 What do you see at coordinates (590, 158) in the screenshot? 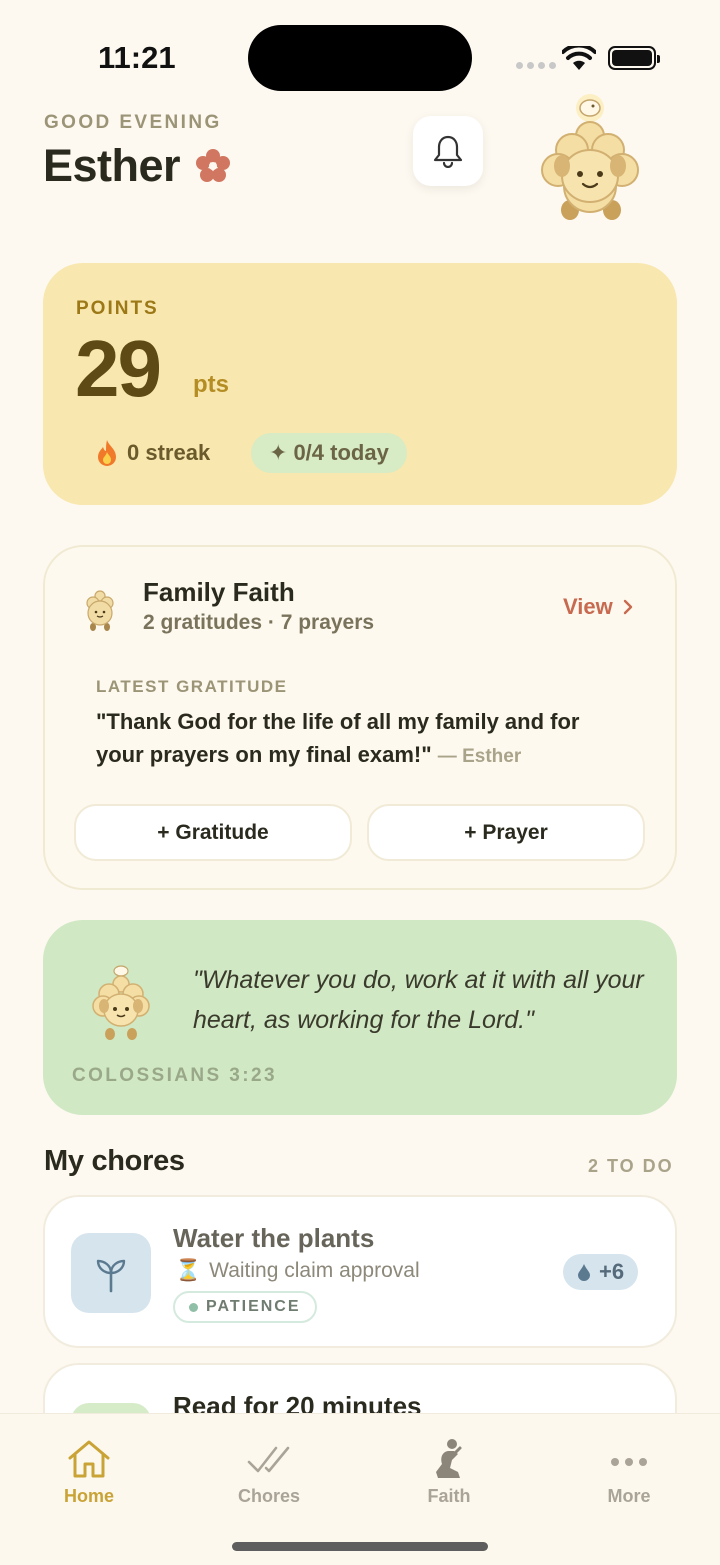
I see `lamb-mascot-avatar` at bounding box center [590, 158].